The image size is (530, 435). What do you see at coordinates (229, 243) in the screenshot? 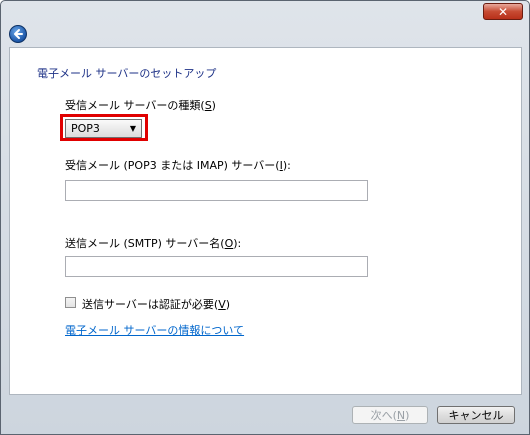
I see `outgoing-server-accesskey: O` at bounding box center [229, 243].